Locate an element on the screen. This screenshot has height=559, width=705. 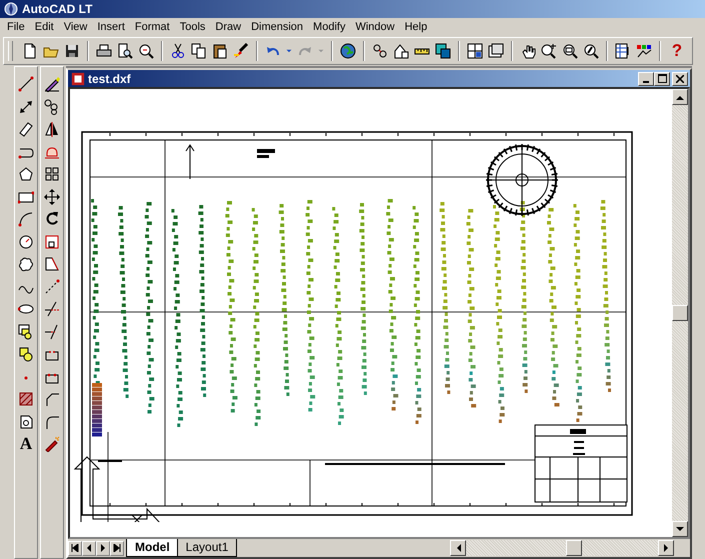
trim-icon is located at coordinates (52, 309).